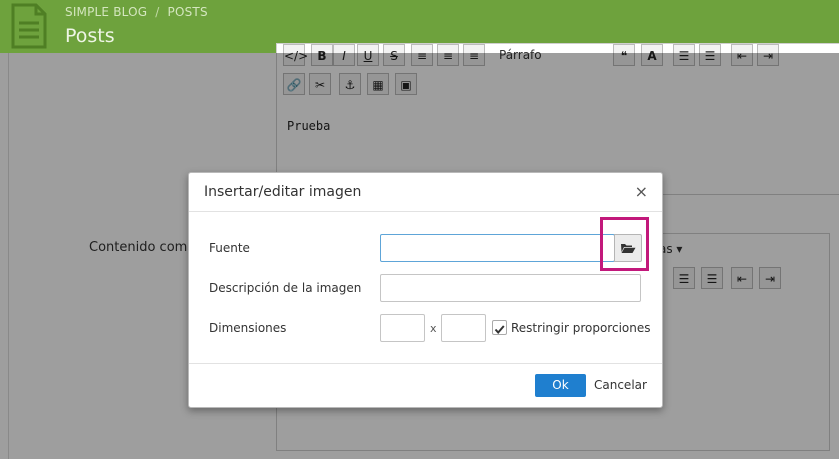 This screenshot has height=459, width=839. Describe the element at coordinates (402, 328) in the screenshot. I see `width-input` at that location.